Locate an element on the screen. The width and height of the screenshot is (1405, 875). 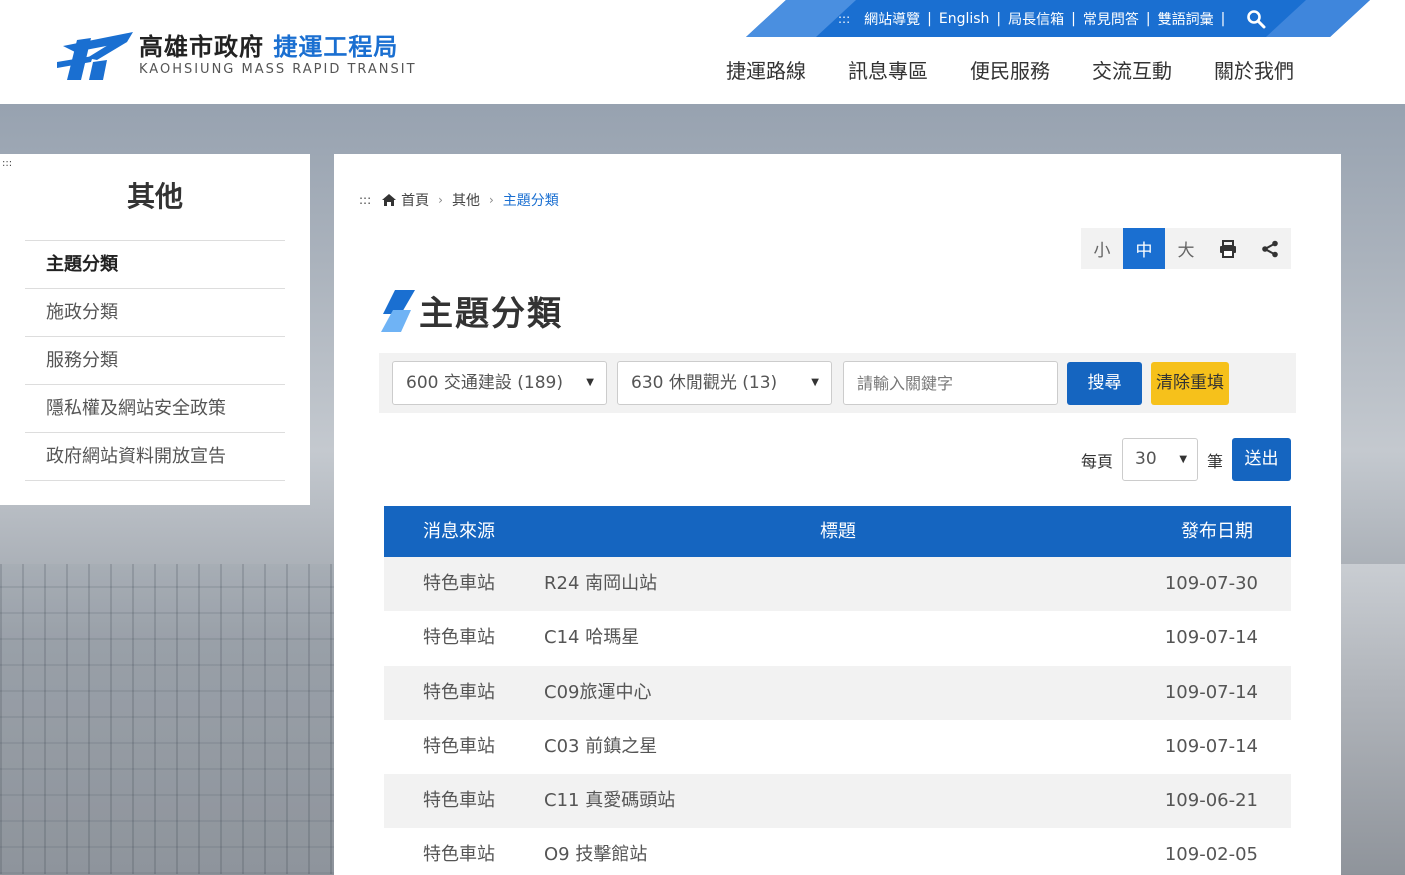
per-page-control: 每頁 30 ▼ 筆 送出 is located at coordinates (1186, 459).